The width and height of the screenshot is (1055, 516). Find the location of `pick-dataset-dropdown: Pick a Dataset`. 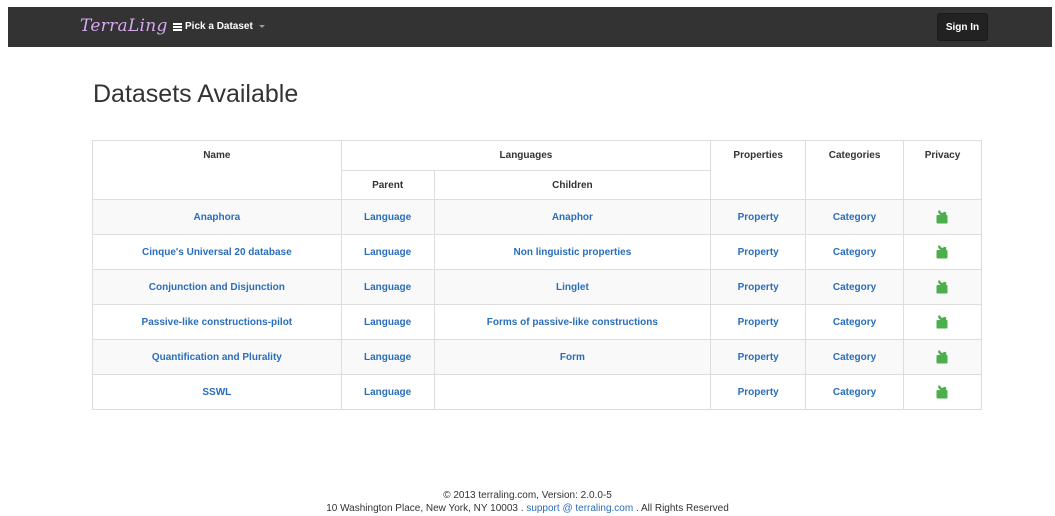

pick-dataset-dropdown: Pick a Dataset is located at coordinates (219, 26).